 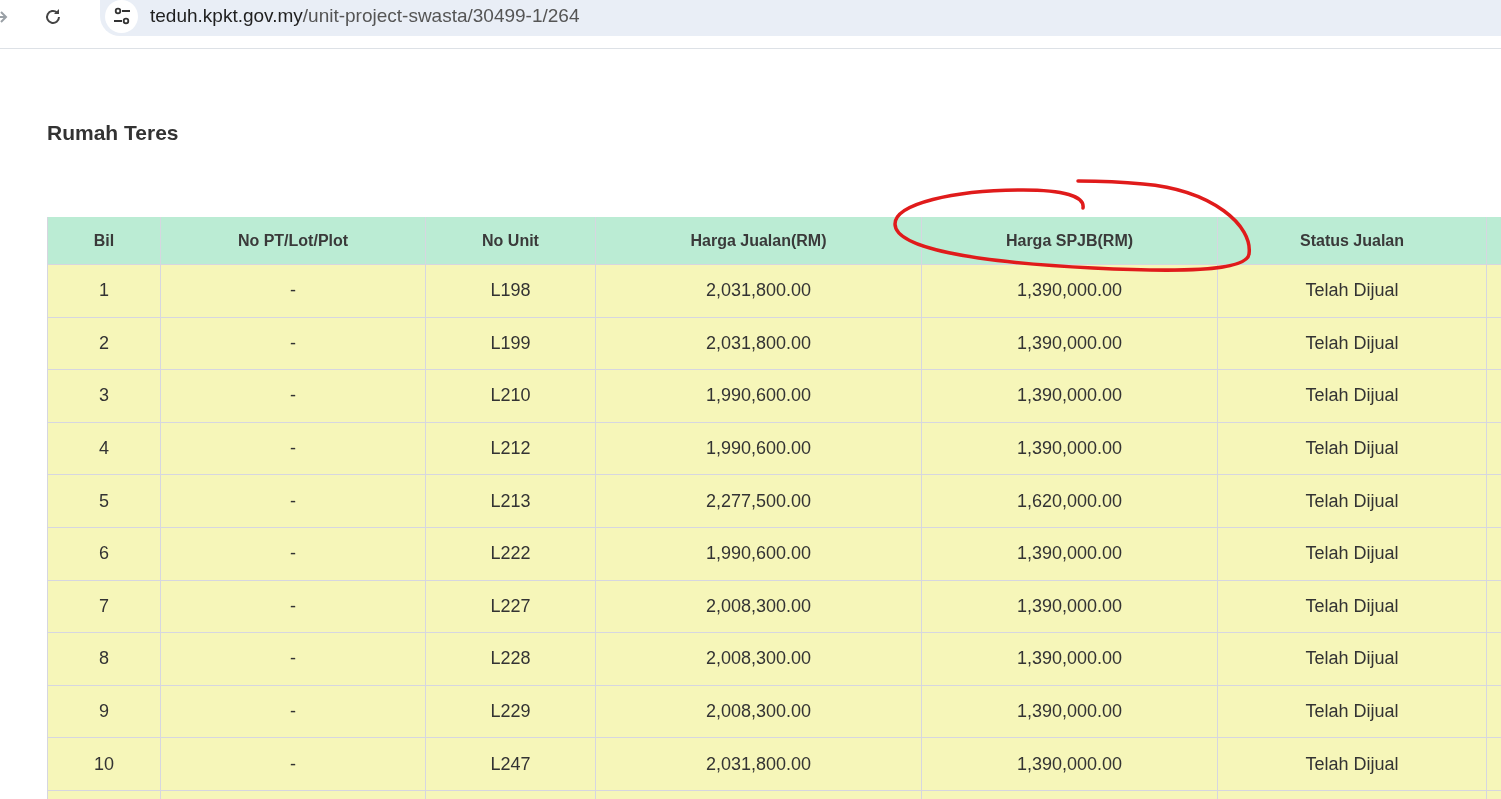 What do you see at coordinates (292, 240) in the screenshot?
I see `column-header: No PT/Lot/Plot` at bounding box center [292, 240].